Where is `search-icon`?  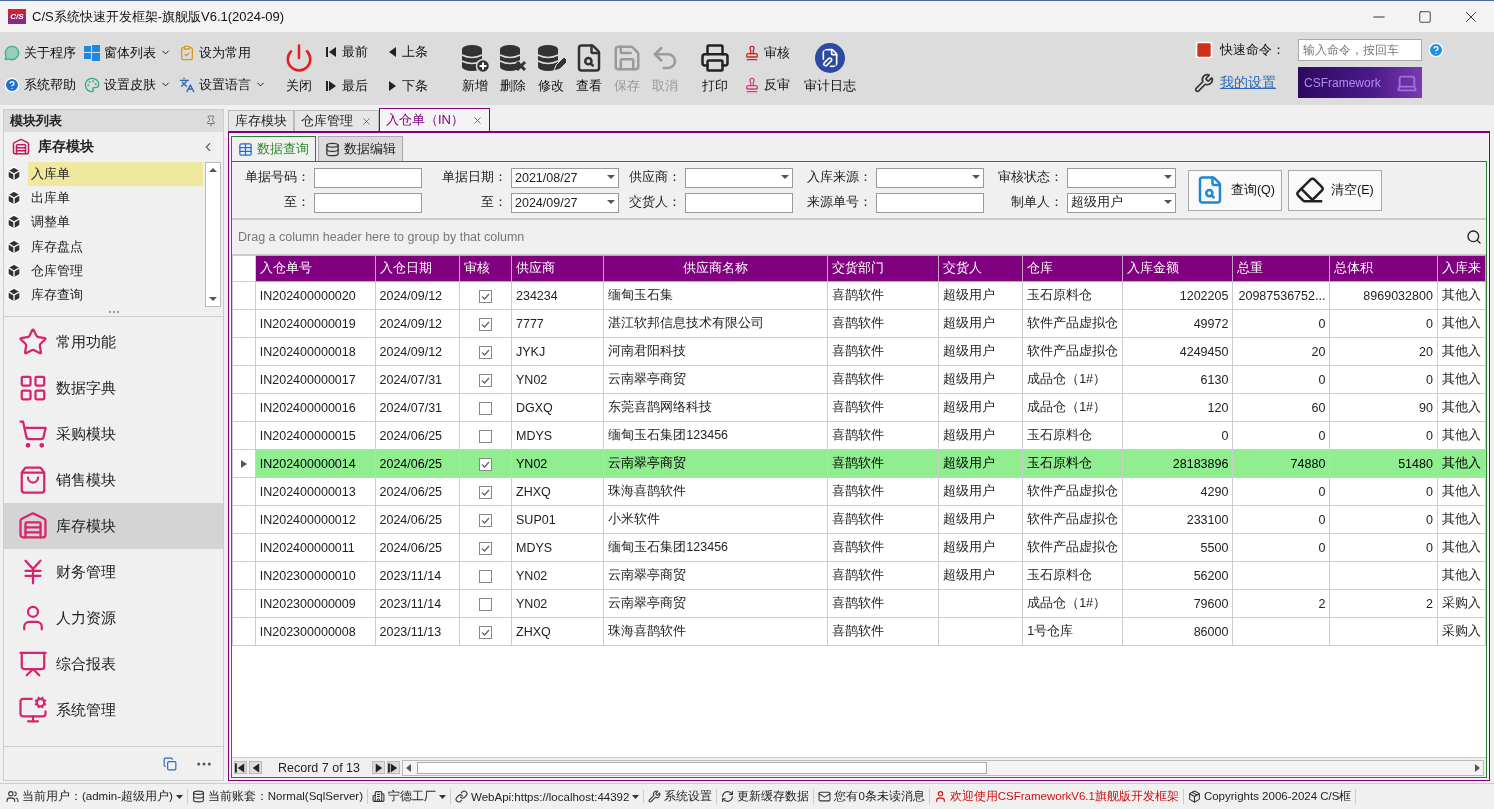 search-icon is located at coordinates (1474, 237).